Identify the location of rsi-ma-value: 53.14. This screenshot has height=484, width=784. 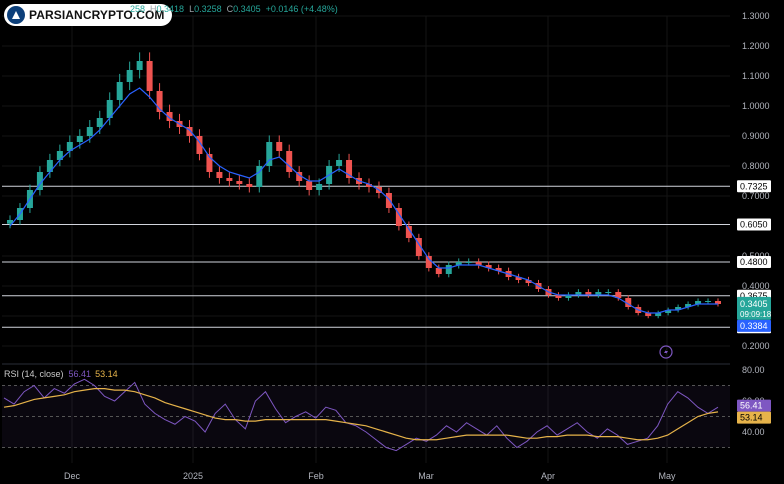
(106, 374).